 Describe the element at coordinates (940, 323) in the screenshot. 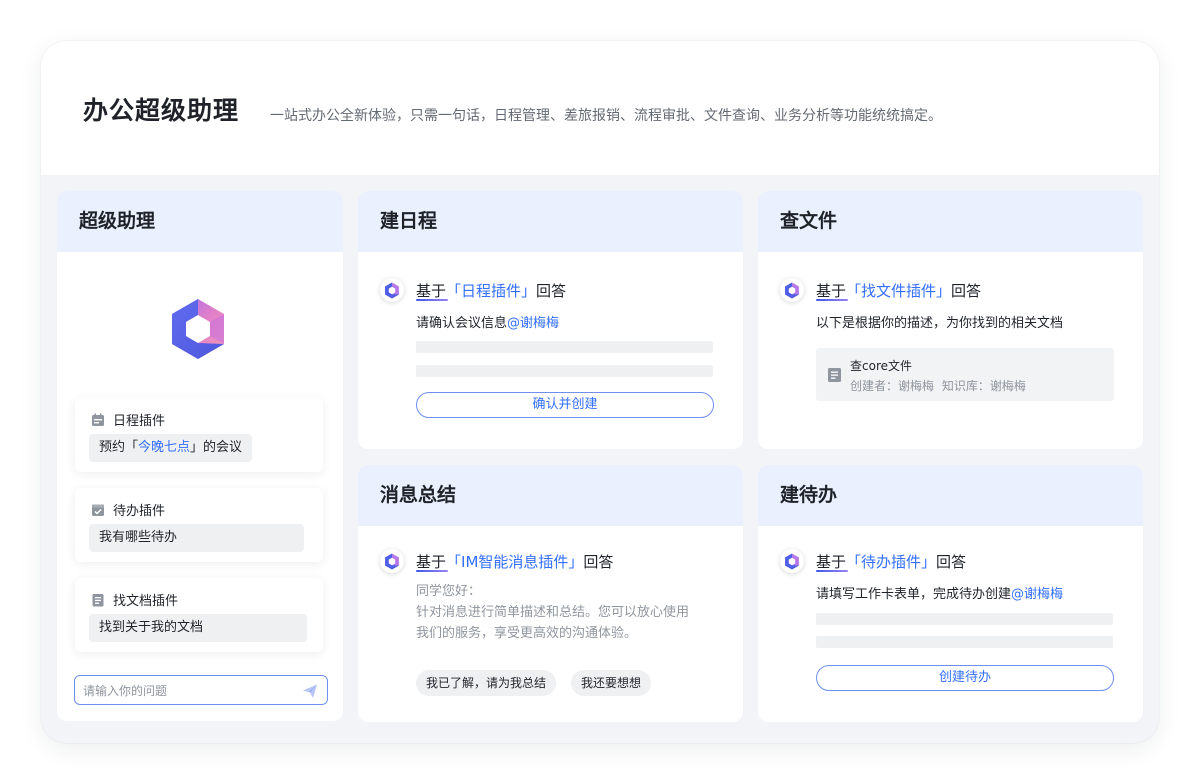

I see `reply-message: 以下是根据你的描述，为你找到的相关文档` at that location.